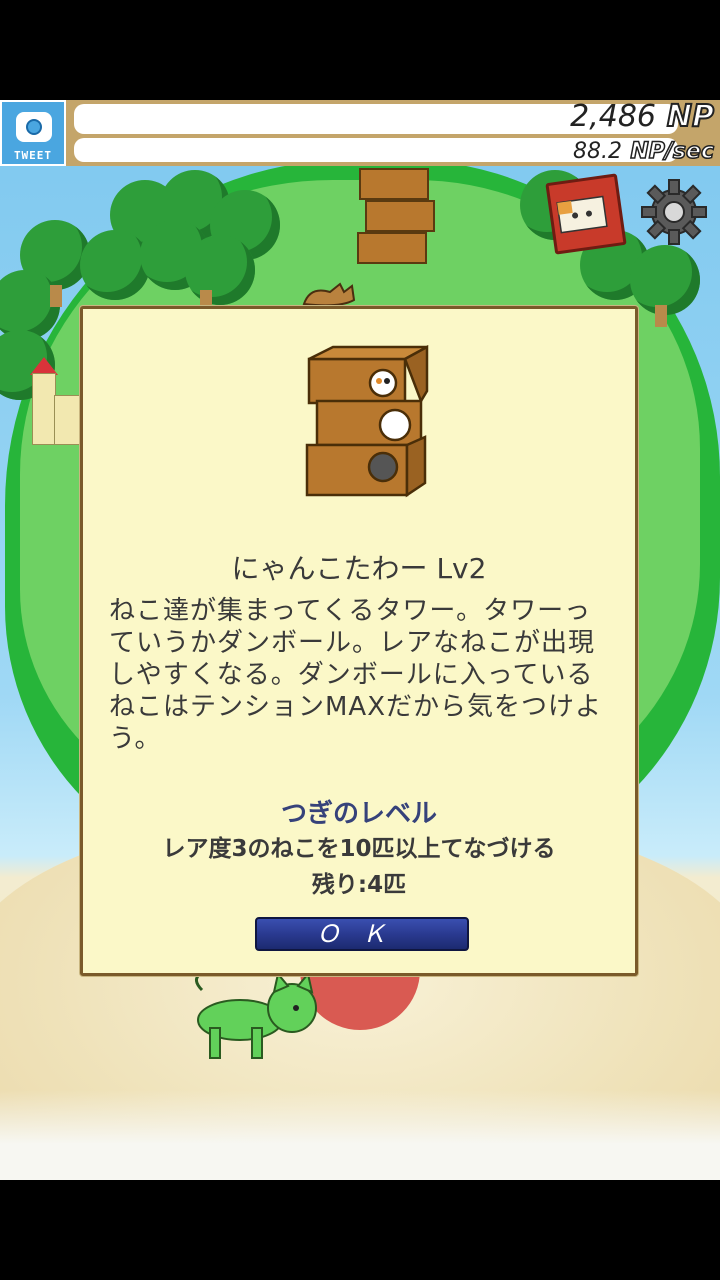  I want to click on cat-tower-building, so click(395, 218).